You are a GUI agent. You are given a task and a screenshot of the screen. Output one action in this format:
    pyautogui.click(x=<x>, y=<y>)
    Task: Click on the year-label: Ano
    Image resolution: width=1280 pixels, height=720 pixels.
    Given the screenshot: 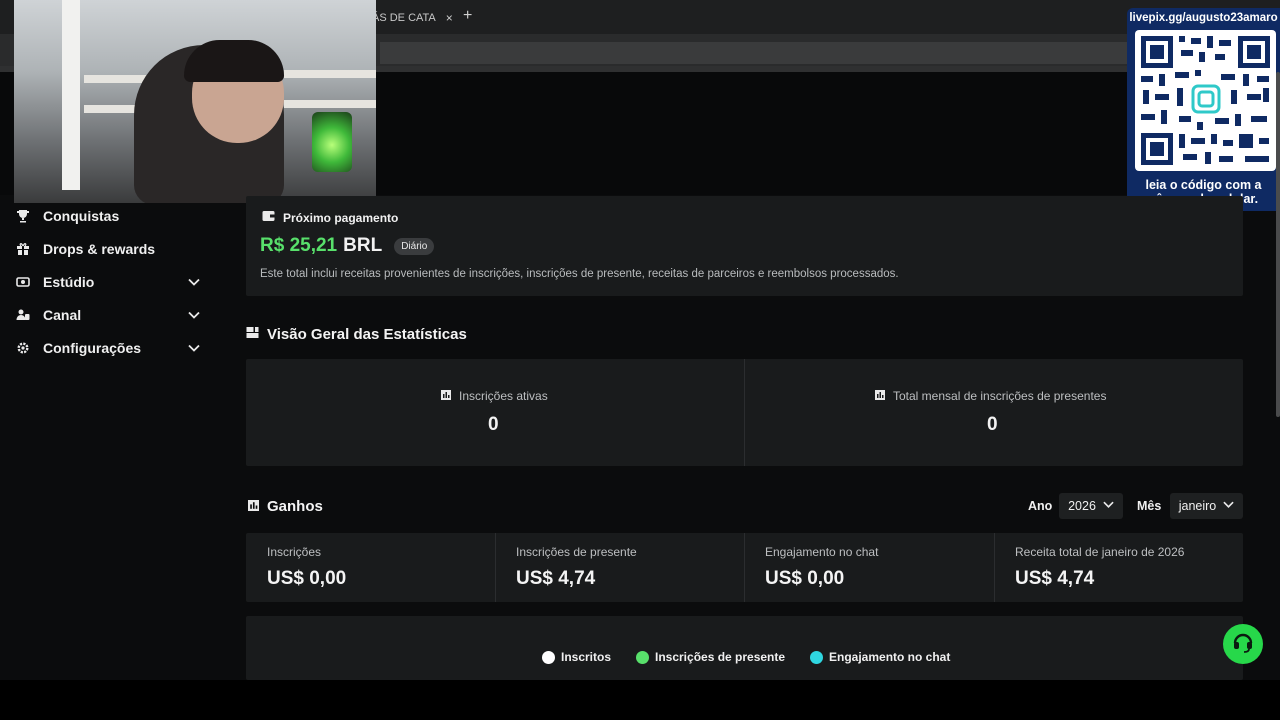 What is the action you would take?
    pyautogui.click(x=1040, y=506)
    